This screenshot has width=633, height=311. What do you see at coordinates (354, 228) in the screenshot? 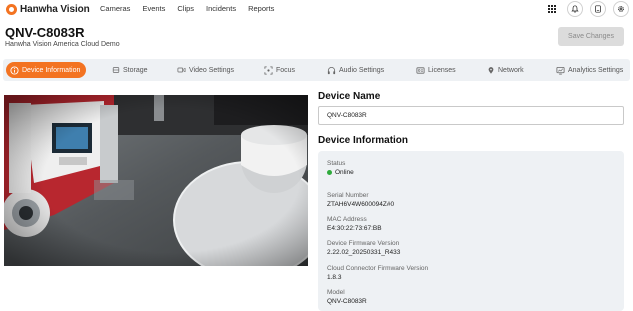
I see `mac-address-value: E4:30:22:73:67:BB` at bounding box center [354, 228].